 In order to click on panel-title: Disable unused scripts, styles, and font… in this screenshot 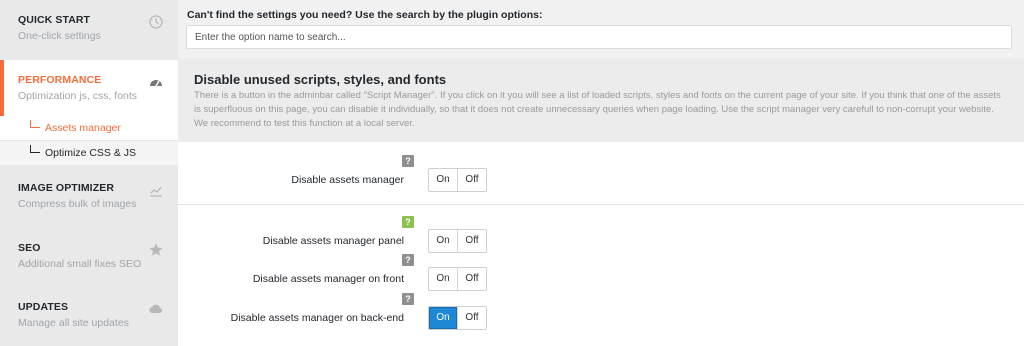, I will do `click(320, 79)`.